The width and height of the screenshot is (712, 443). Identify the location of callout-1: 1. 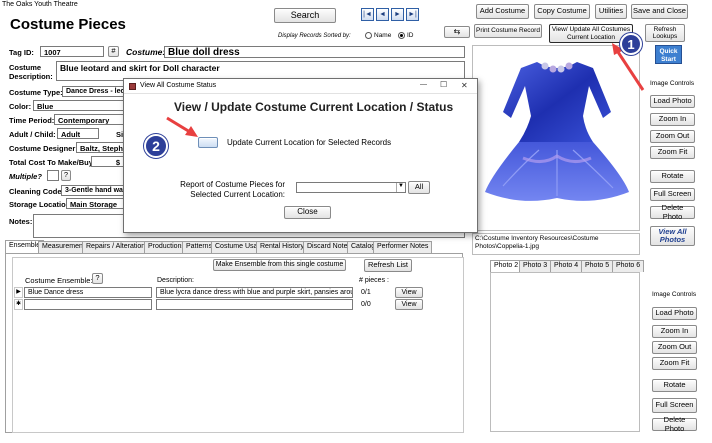
(631, 44).